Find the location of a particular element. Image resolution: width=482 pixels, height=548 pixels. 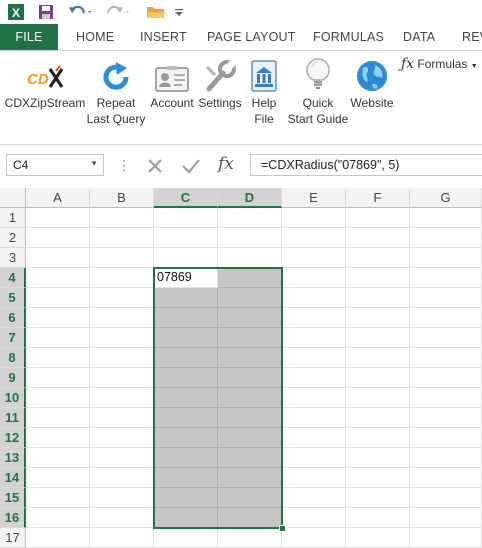

cell-a11 is located at coordinates (58, 418).